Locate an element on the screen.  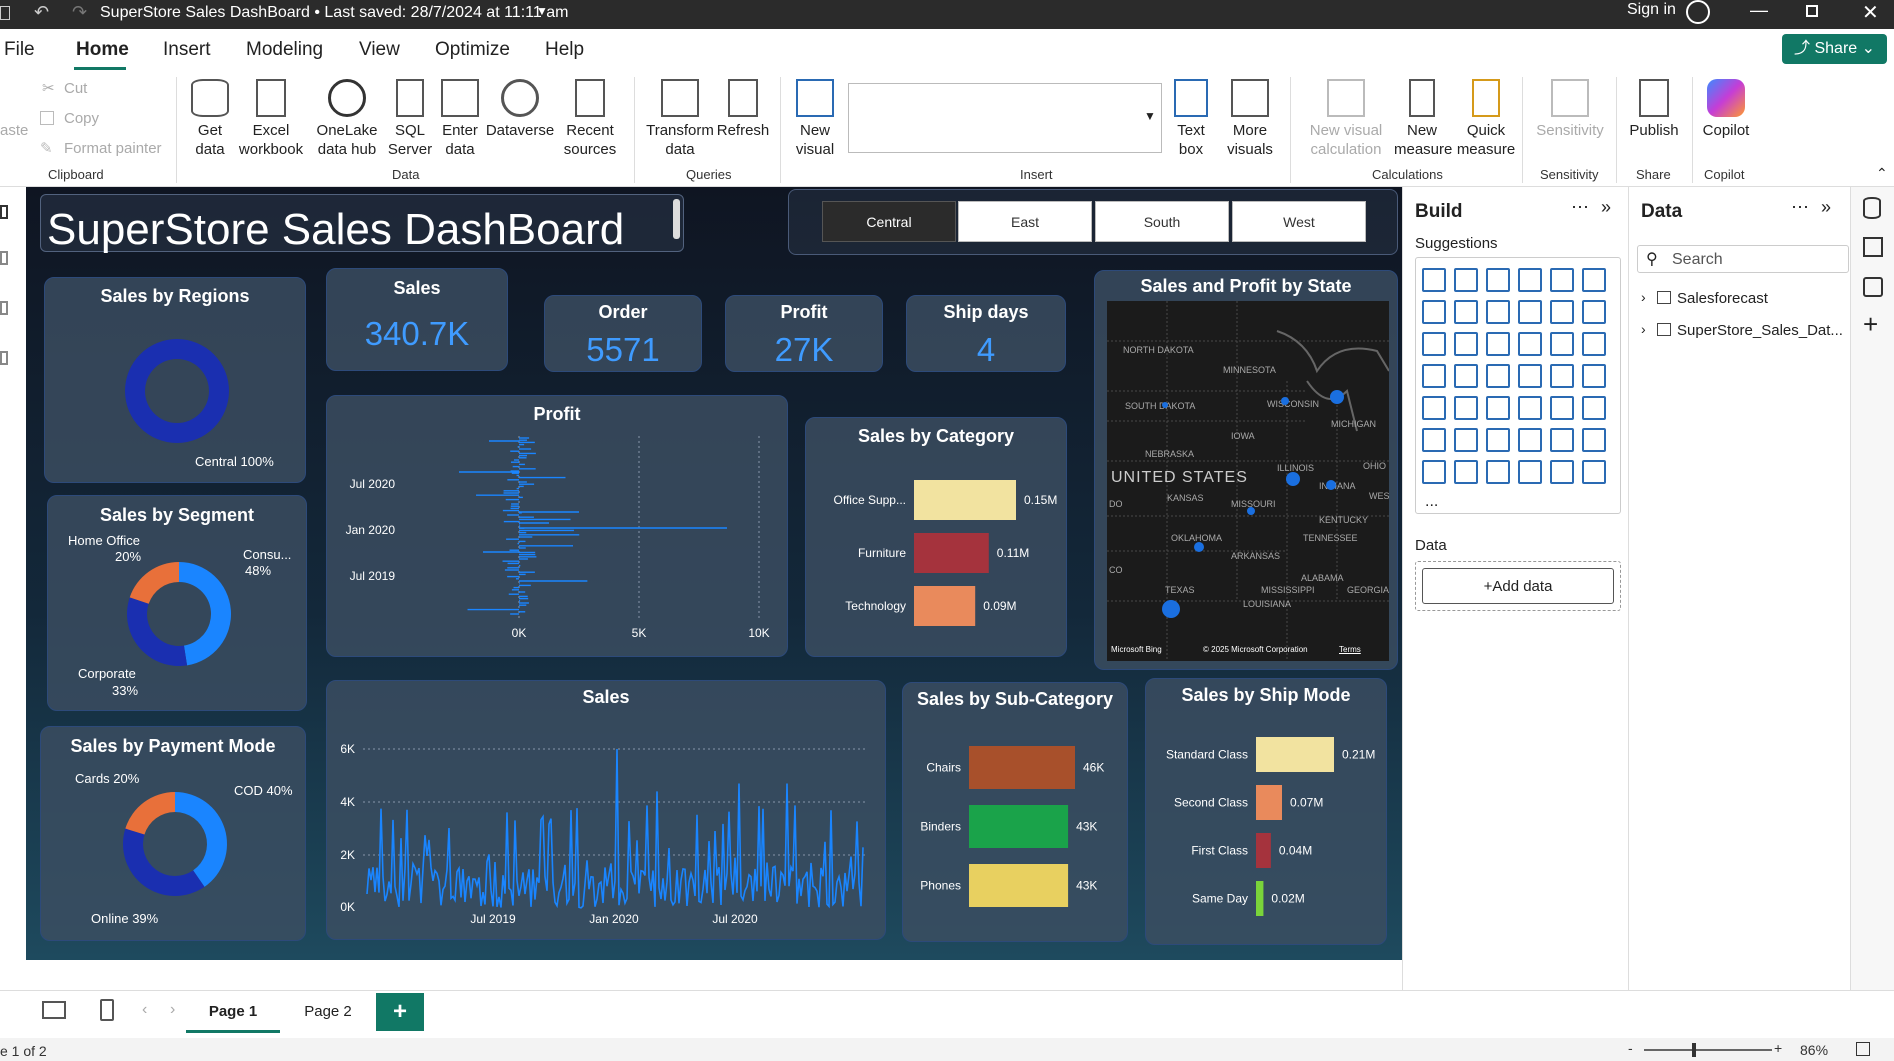
account-icon is located at coordinates (1698, 12).